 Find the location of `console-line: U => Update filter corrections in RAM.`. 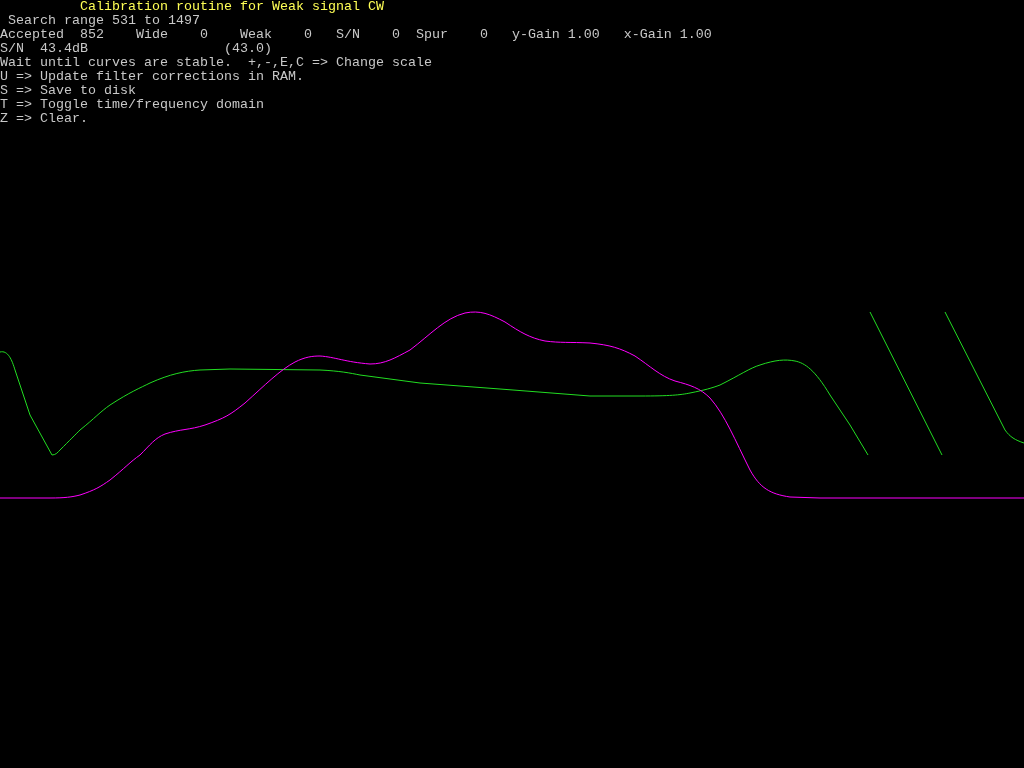

console-line: U => Update filter corrections in RAM. is located at coordinates (152, 77).